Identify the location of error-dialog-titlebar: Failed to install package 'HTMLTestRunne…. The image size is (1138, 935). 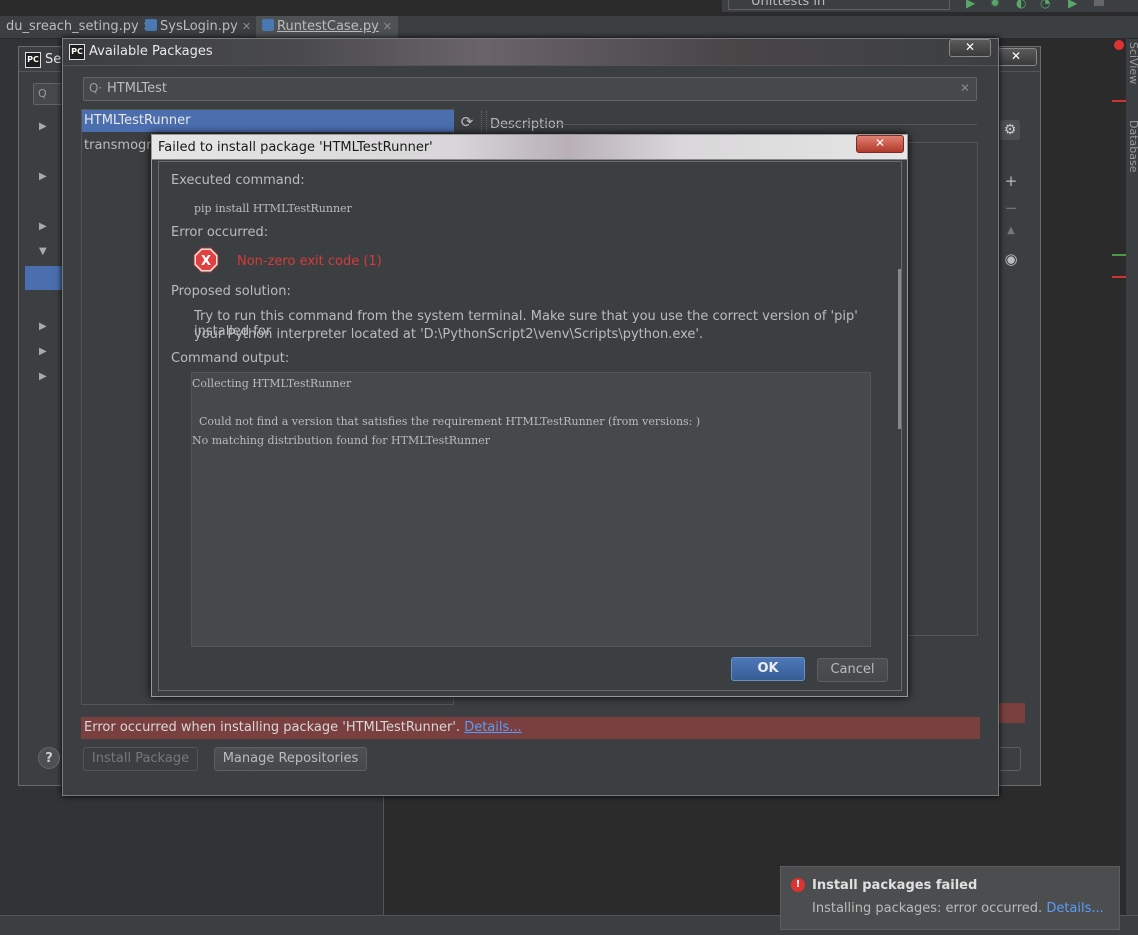
(529, 147).